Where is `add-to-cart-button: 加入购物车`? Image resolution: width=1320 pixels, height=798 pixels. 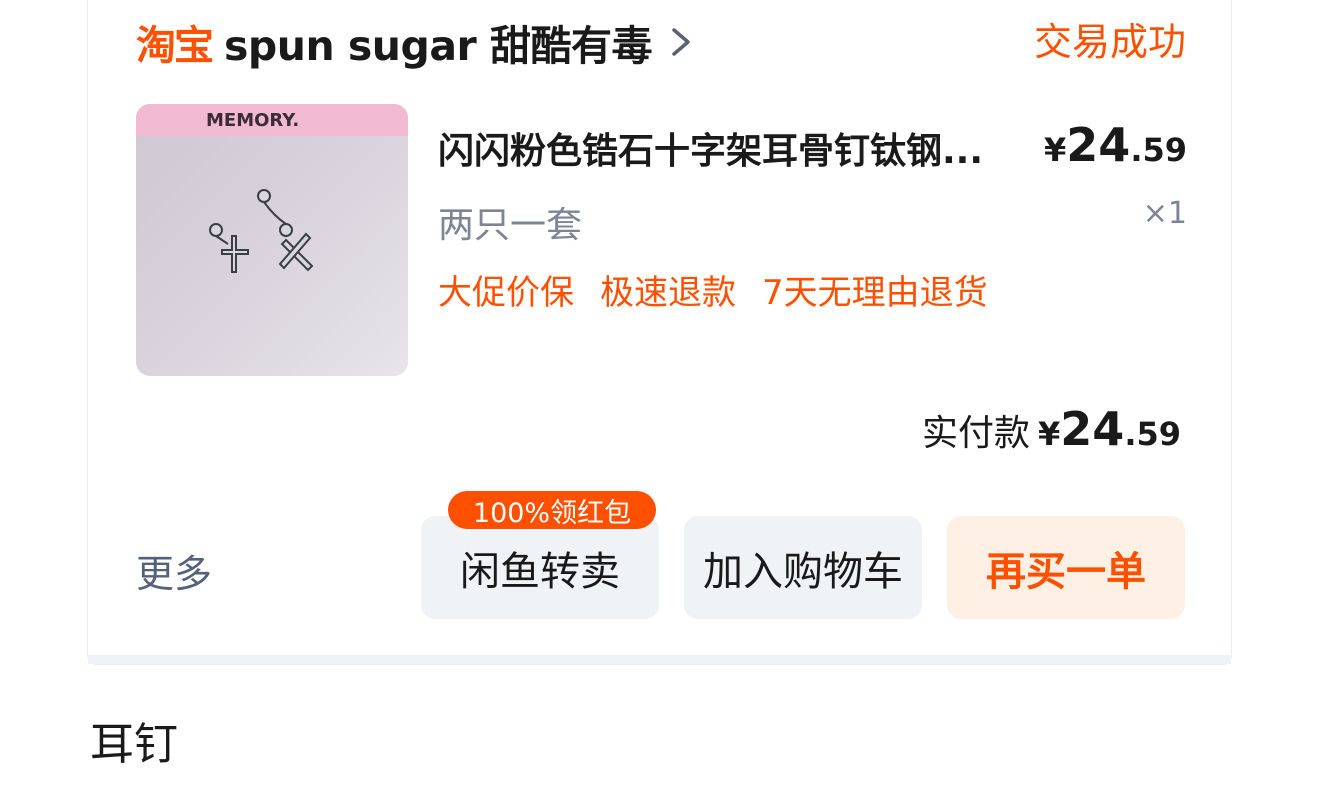
add-to-cart-button: 加入购物车 is located at coordinates (803, 567).